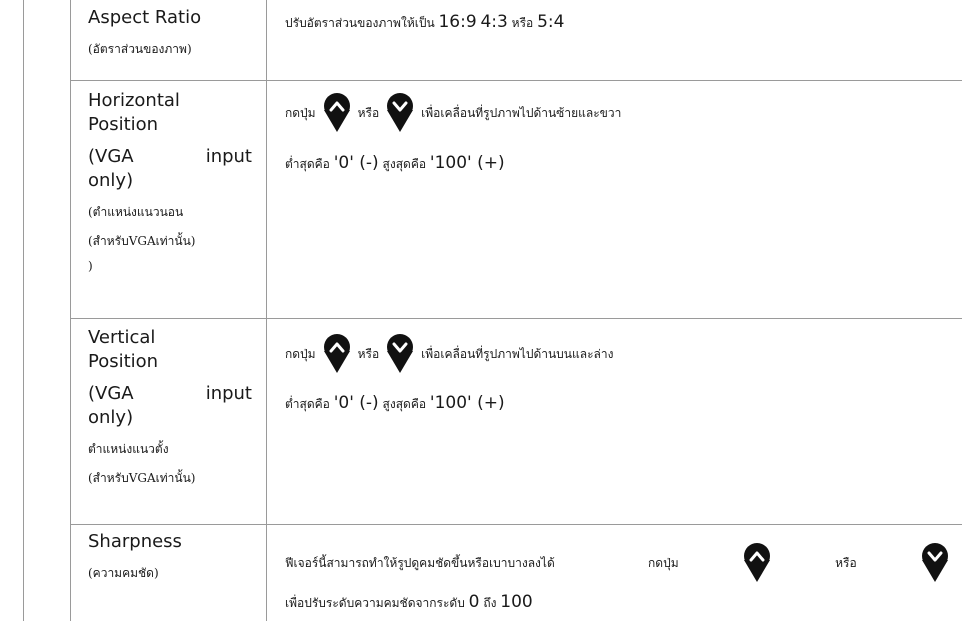 The height and width of the screenshot is (621, 962). Describe the element at coordinates (404, 404) in the screenshot. I see `vertical-max-label: สูงสุดคือ` at that location.